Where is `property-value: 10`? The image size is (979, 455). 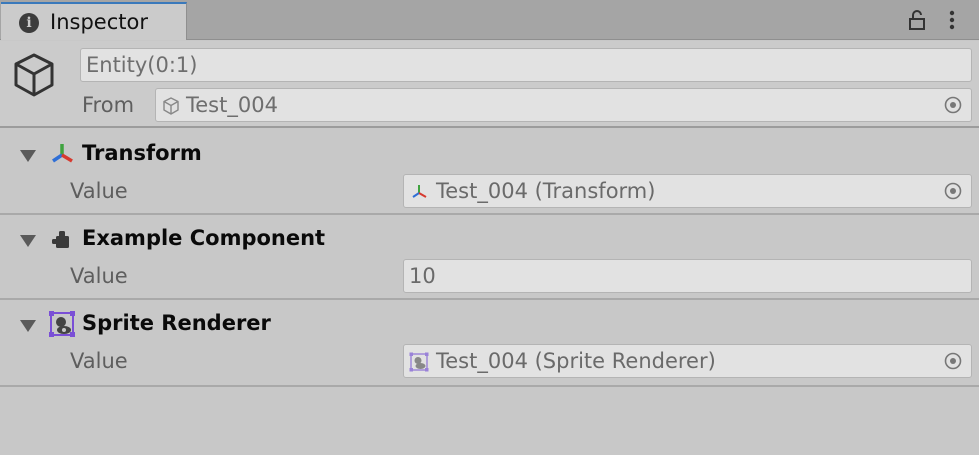
property-value: 10 is located at coordinates (422, 276).